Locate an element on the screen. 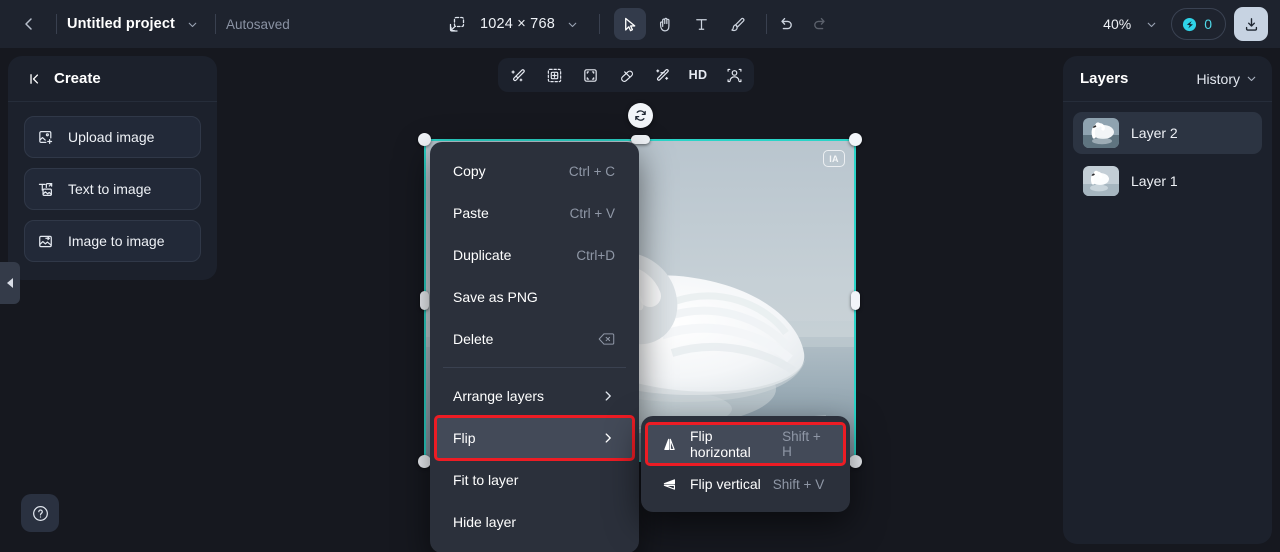 The image size is (1280, 552). submenu-label: Flip vertical is located at coordinates (725, 484).